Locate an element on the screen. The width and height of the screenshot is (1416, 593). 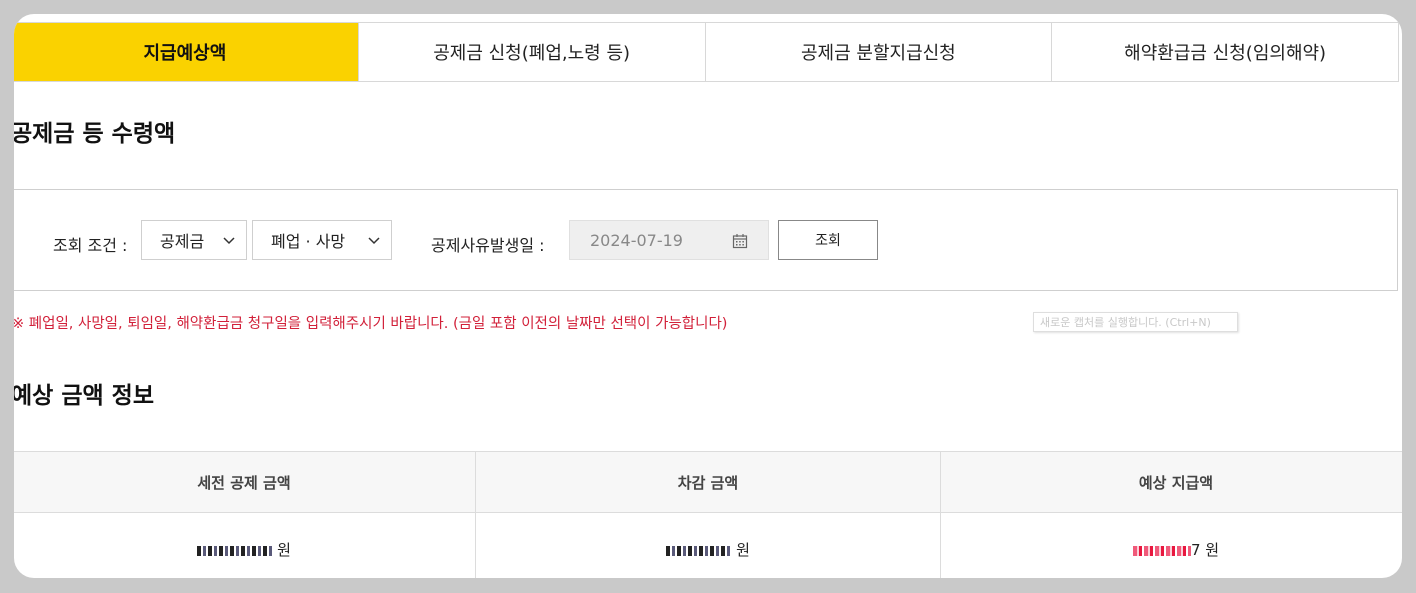
section-title-receipt: 공제금 등 수령액 is located at coordinates (95, 134).